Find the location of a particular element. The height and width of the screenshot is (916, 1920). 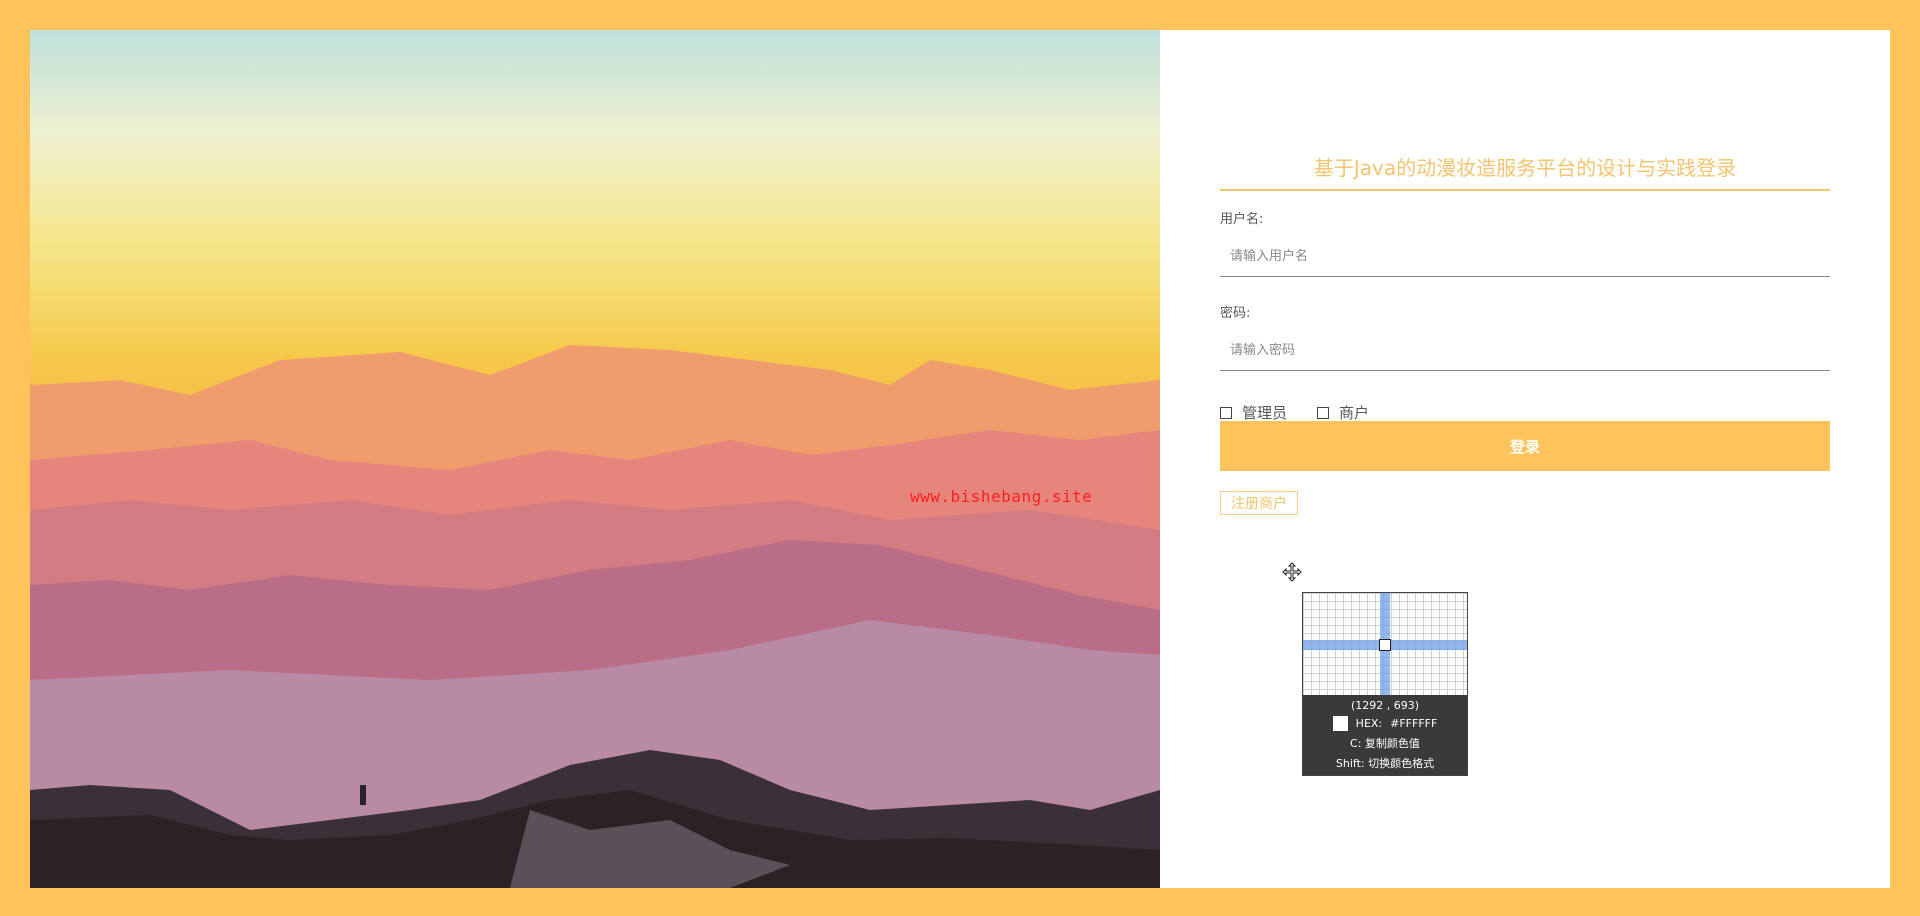

username-input is located at coordinates (1525, 257).